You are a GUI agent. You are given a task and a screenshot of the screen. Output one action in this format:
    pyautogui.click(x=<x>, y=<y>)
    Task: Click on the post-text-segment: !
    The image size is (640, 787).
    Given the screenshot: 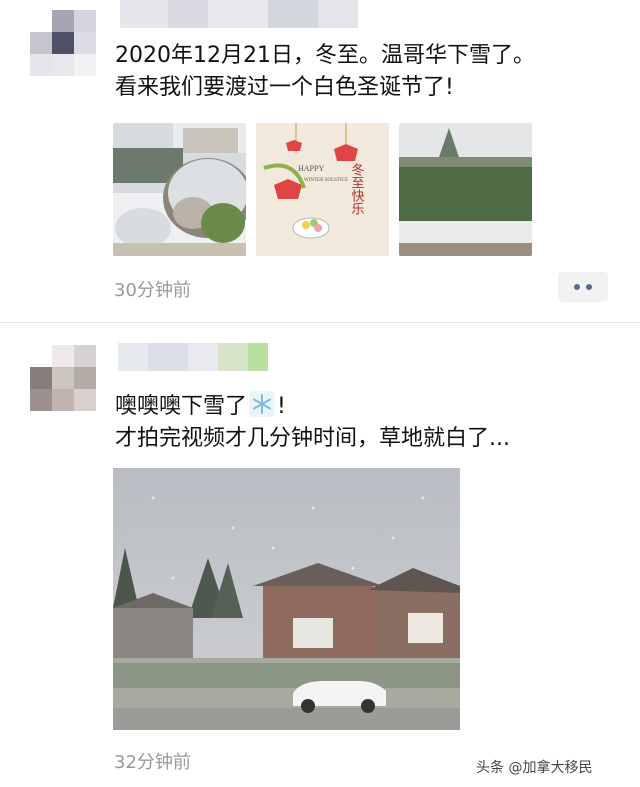 What is the action you would take?
    pyautogui.click(x=281, y=406)
    